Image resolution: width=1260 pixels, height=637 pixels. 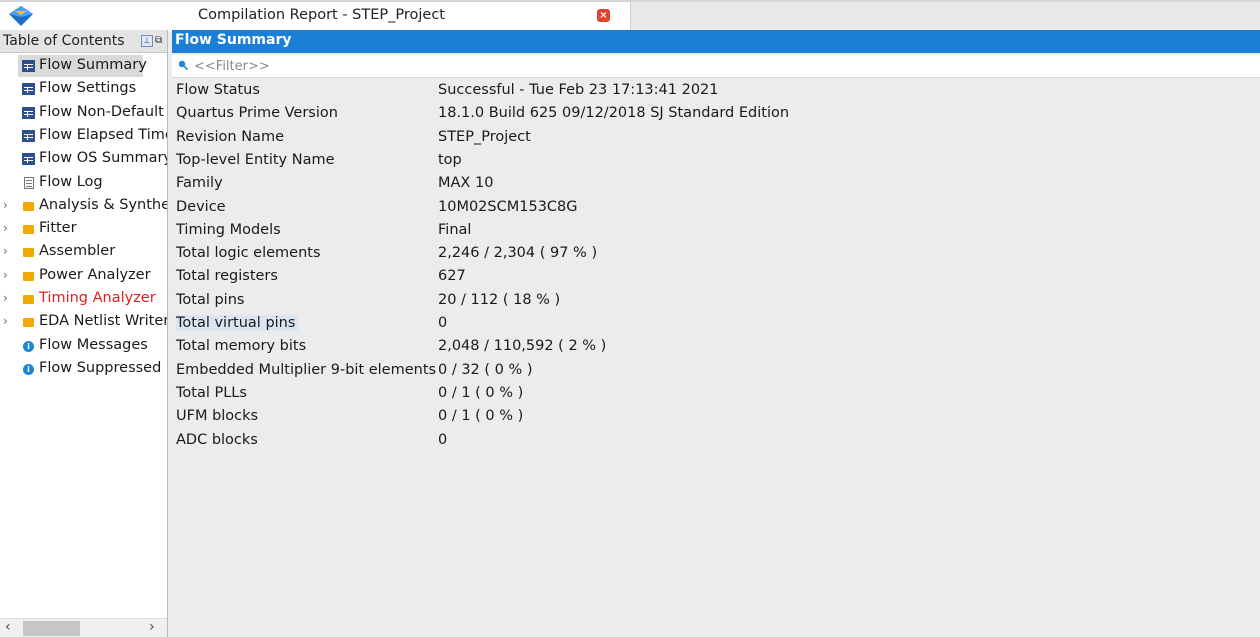 What do you see at coordinates (508, 206) in the screenshot?
I see `row-value: 10M02SCM153C8G` at bounding box center [508, 206].